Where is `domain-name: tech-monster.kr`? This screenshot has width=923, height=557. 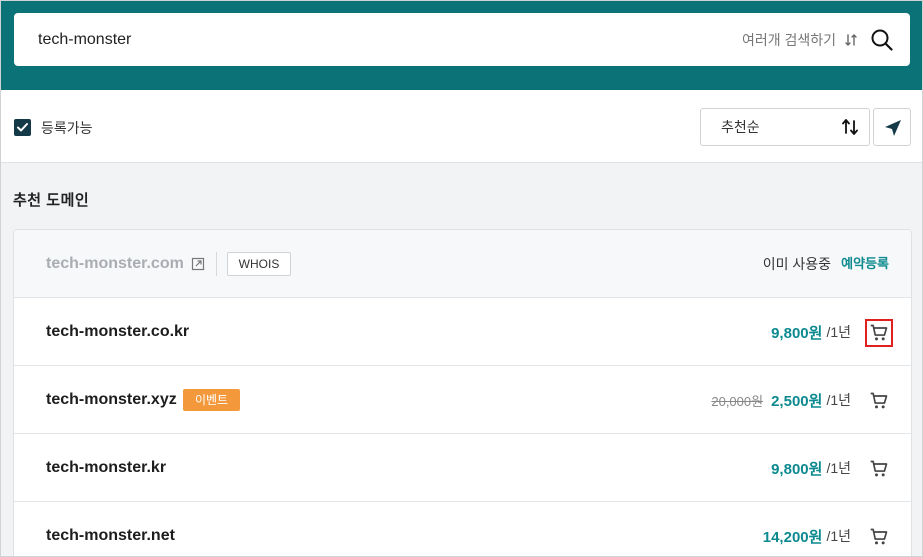
domain-name: tech-monster.kr is located at coordinates (106, 467).